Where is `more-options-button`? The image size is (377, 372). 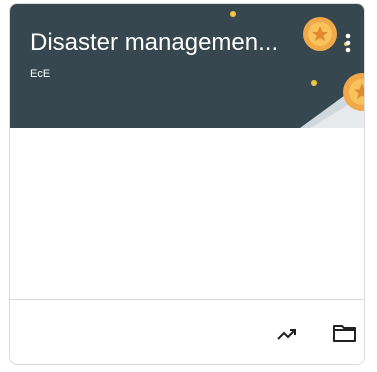 more-options-button is located at coordinates (348, 43).